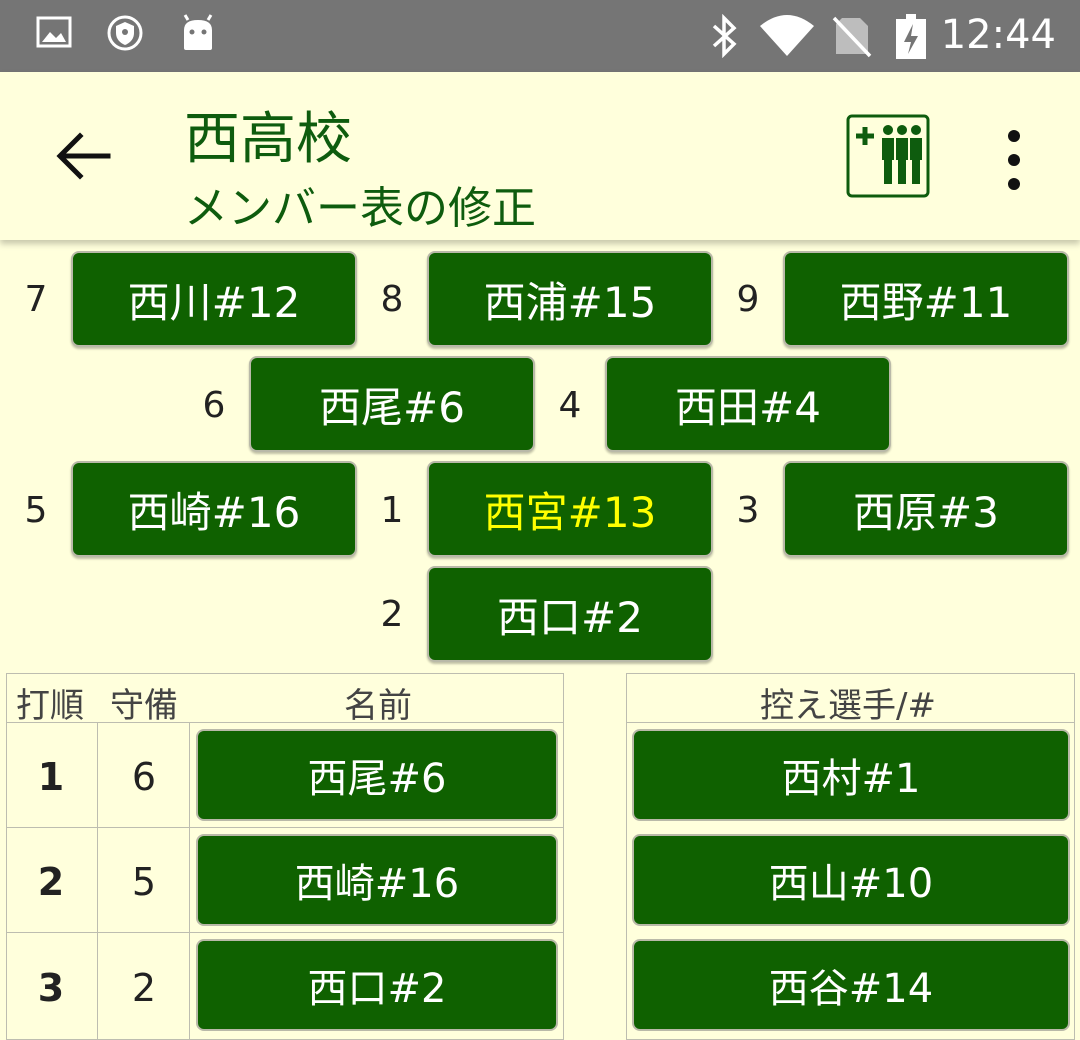  Describe the element at coordinates (36, 299) in the screenshot. I see `position-number: 7` at that location.